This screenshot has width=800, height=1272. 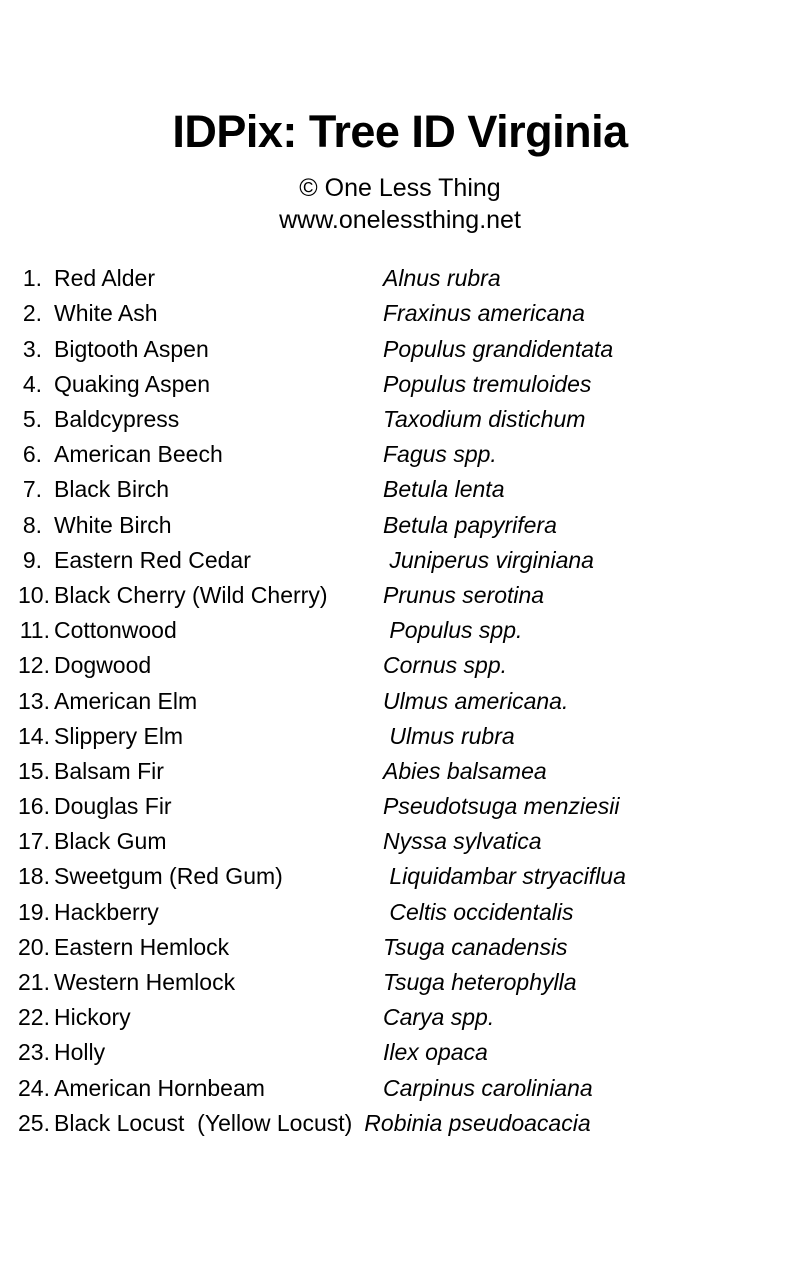 I want to click on list-item-number: 13., so click(x=34, y=700).